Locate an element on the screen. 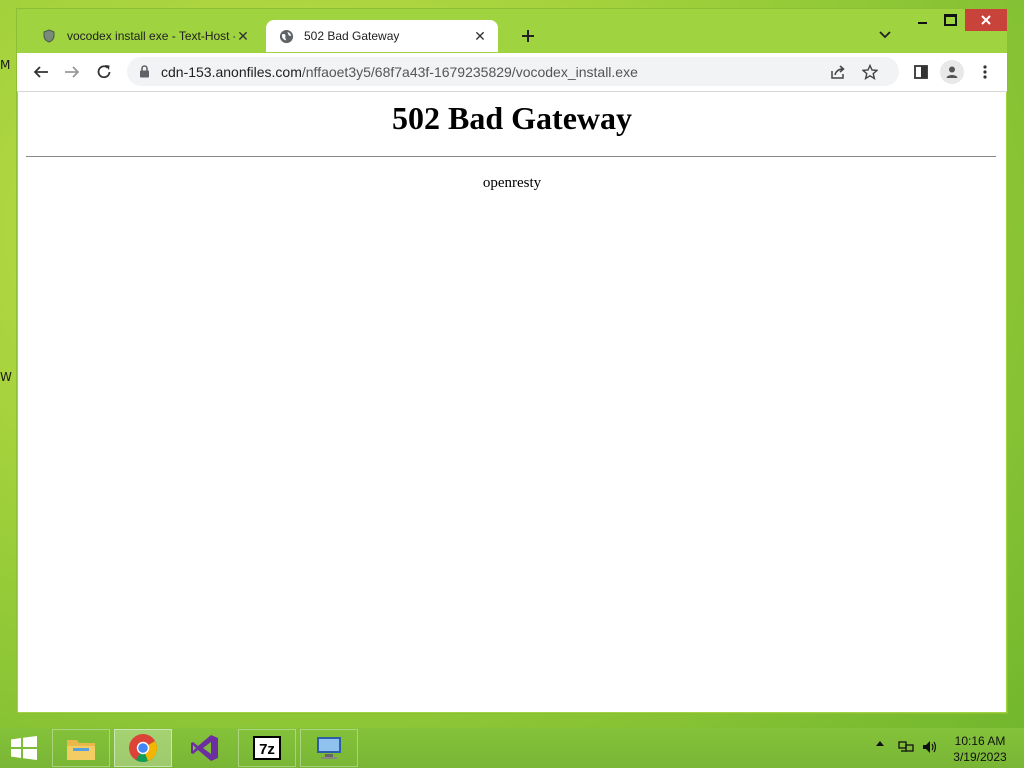 This screenshot has height=768, width=1024. network-icon is located at coordinates (906, 747).